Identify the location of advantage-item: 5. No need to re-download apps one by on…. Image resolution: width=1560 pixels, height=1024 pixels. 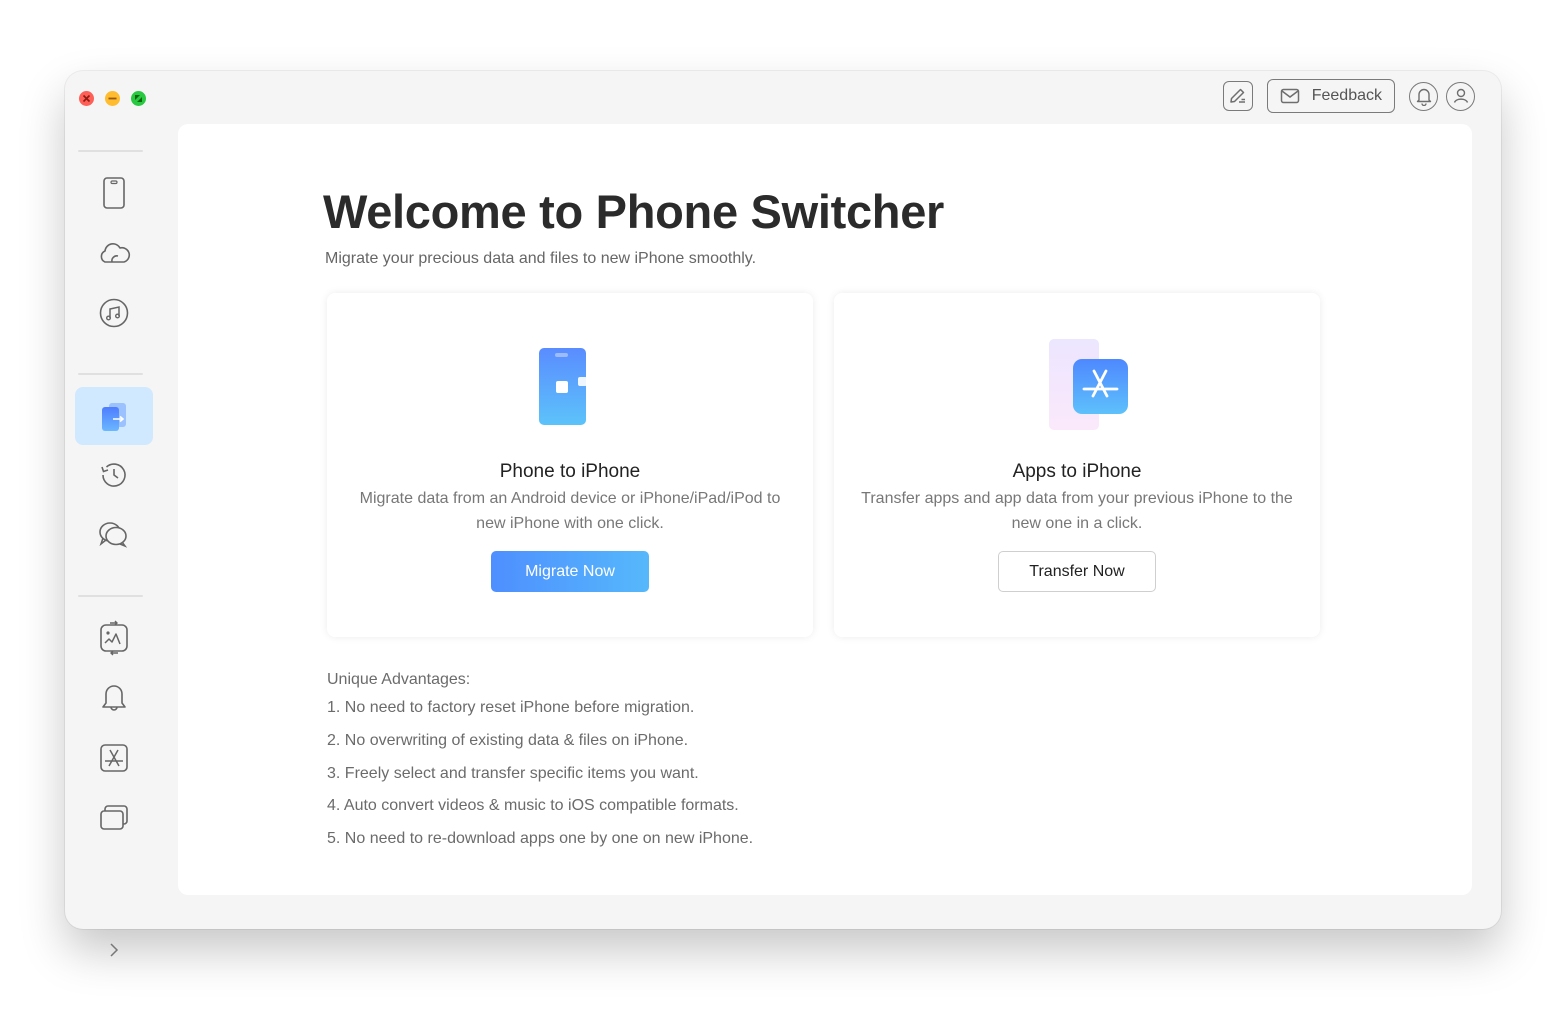
(540, 839).